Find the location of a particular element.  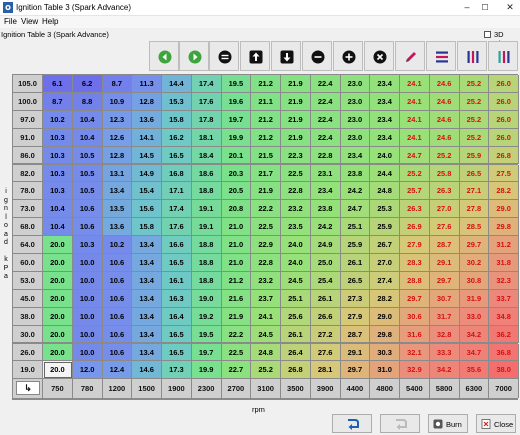

row-header: 26.0 is located at coordinates (28, 352).